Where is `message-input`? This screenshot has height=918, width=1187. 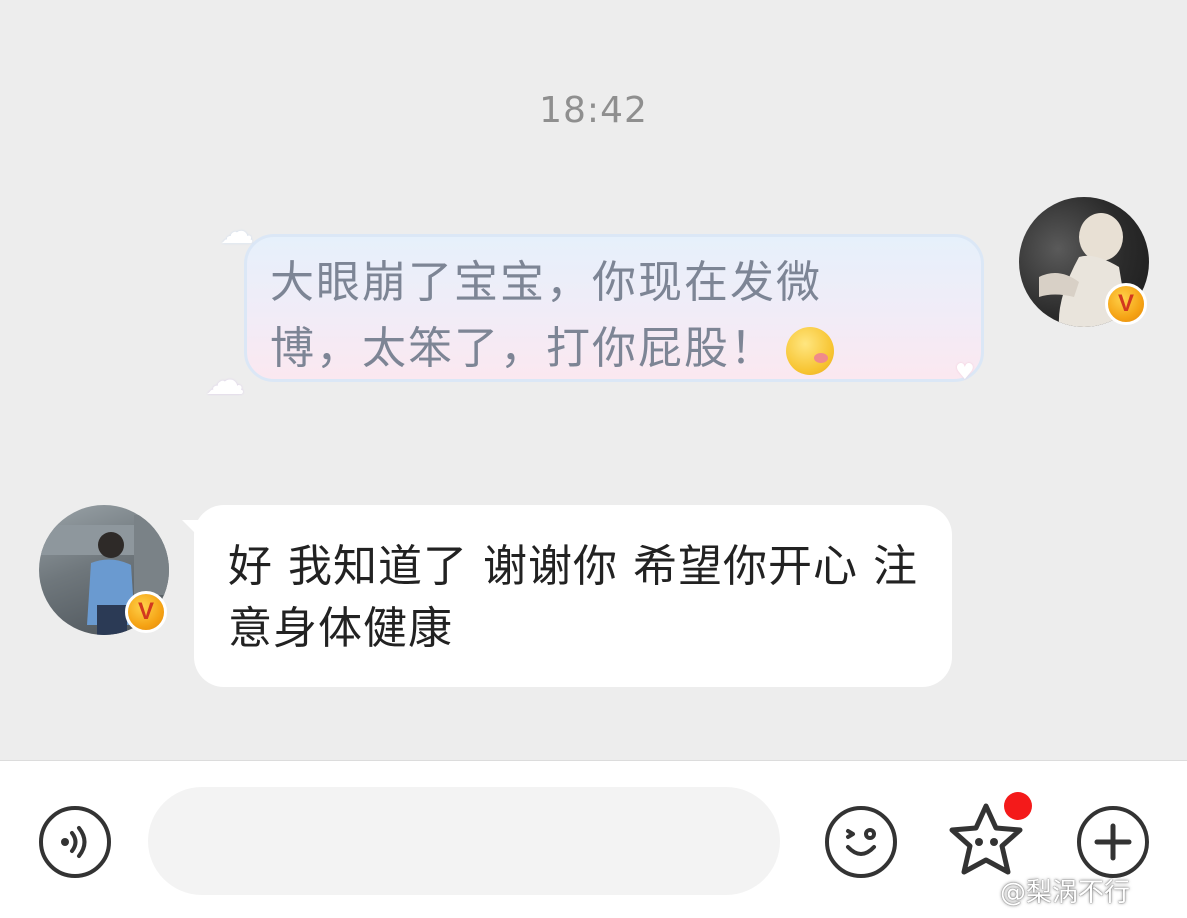
message-input is located at coordinates (464, 841).